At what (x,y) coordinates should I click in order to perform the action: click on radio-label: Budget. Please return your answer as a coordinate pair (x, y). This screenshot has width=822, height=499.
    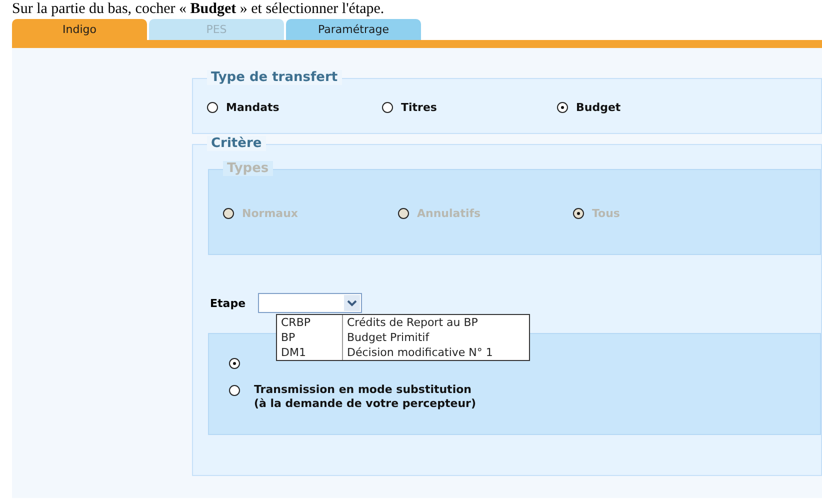
    Looking at the image, I should click on (598, 107).